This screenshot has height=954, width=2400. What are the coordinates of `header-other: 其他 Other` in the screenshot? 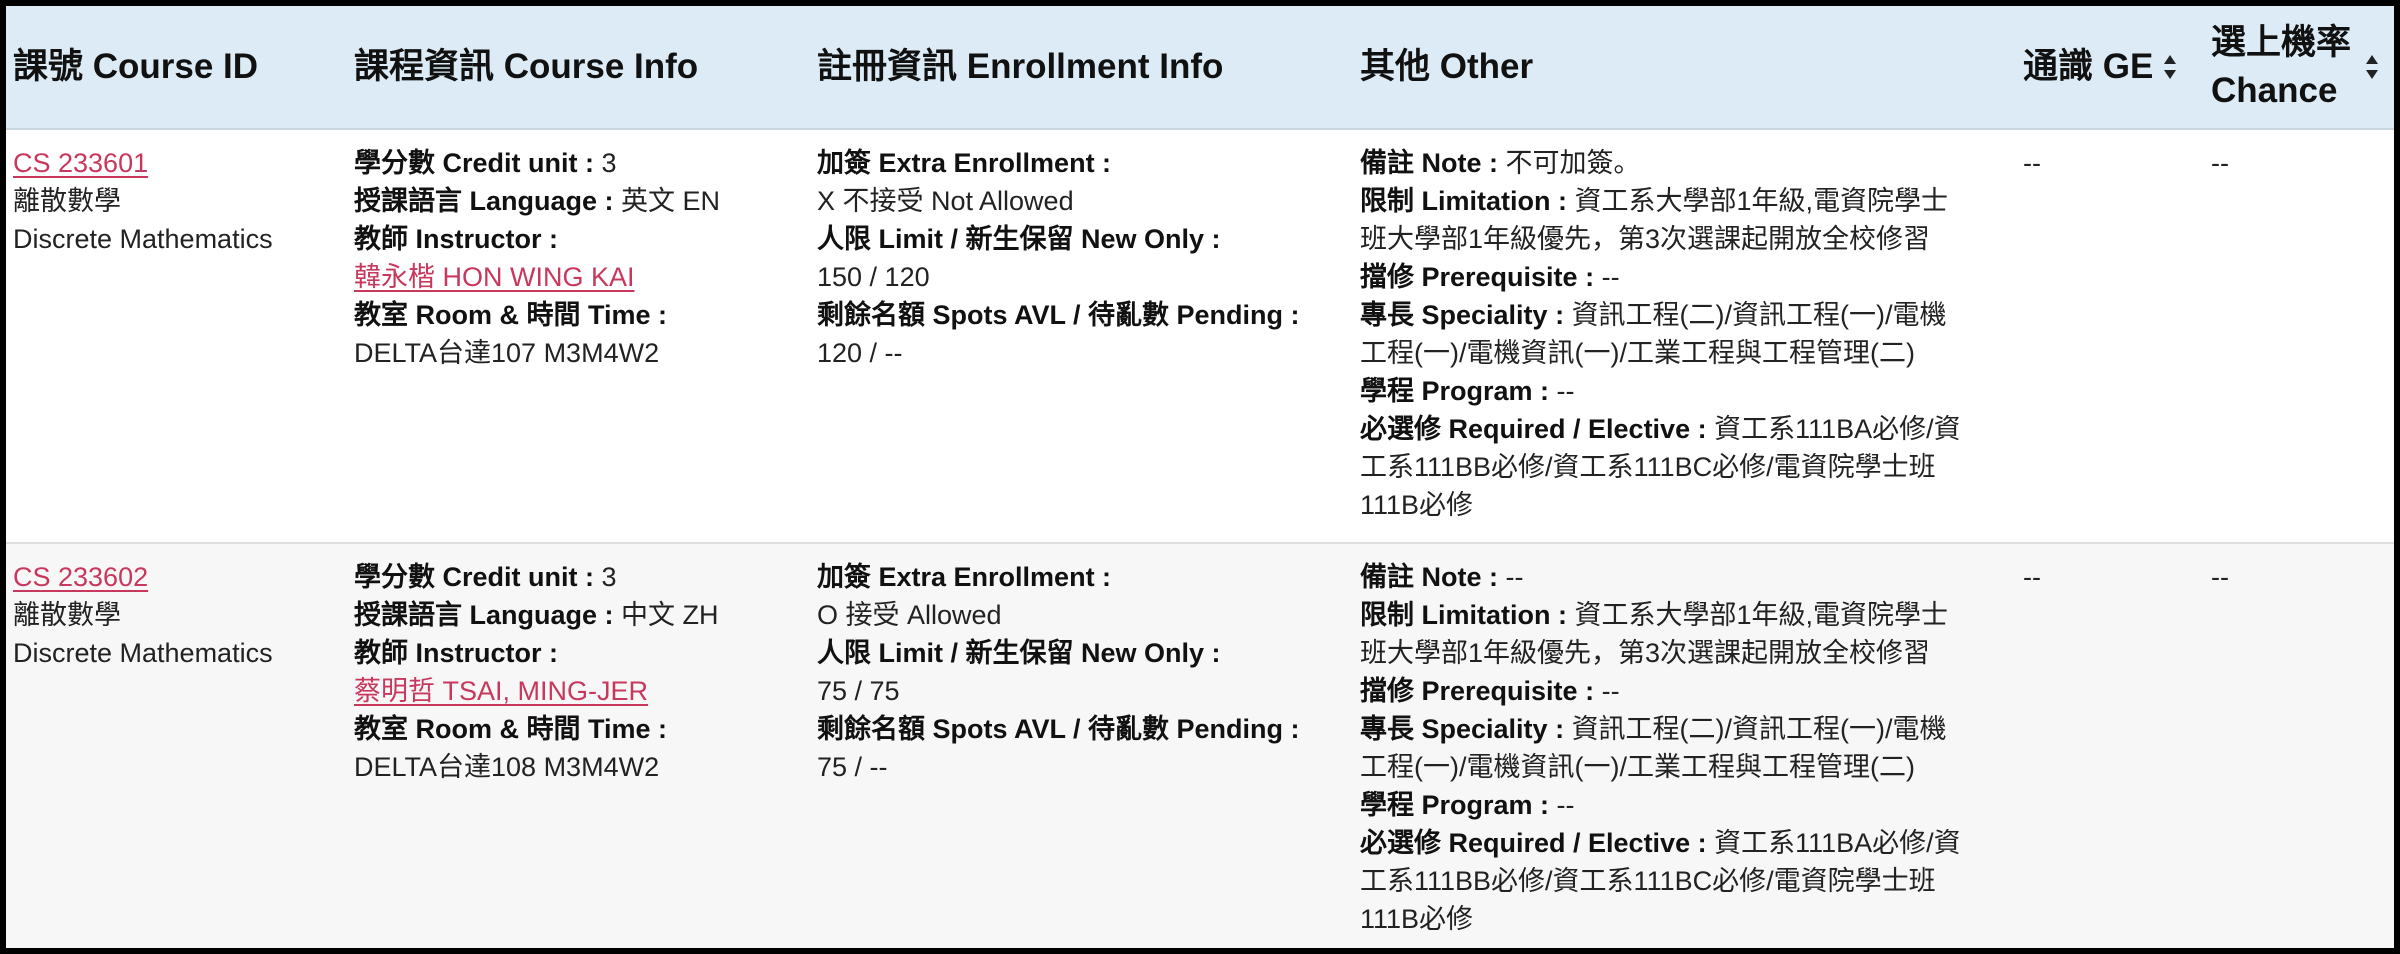 It's located at (1447, 66).